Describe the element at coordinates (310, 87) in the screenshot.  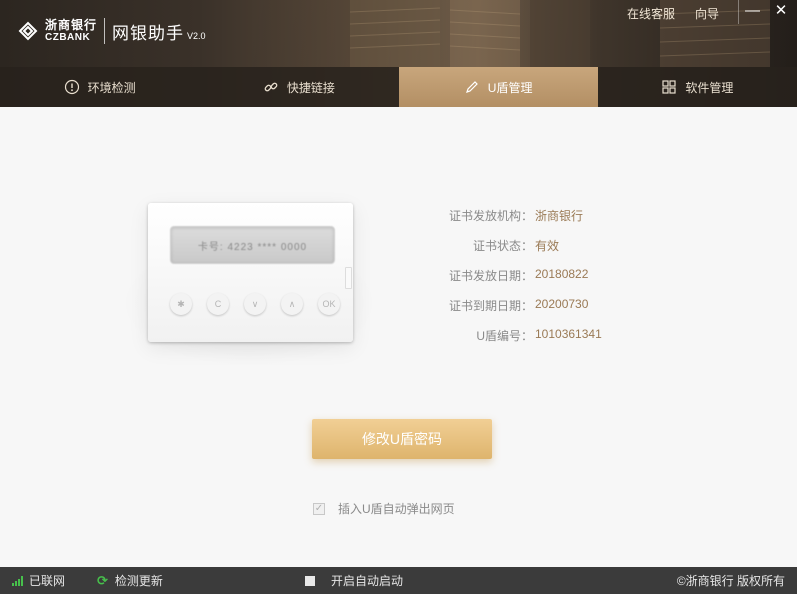
I see `tab-label: 快捷链接` at that location.